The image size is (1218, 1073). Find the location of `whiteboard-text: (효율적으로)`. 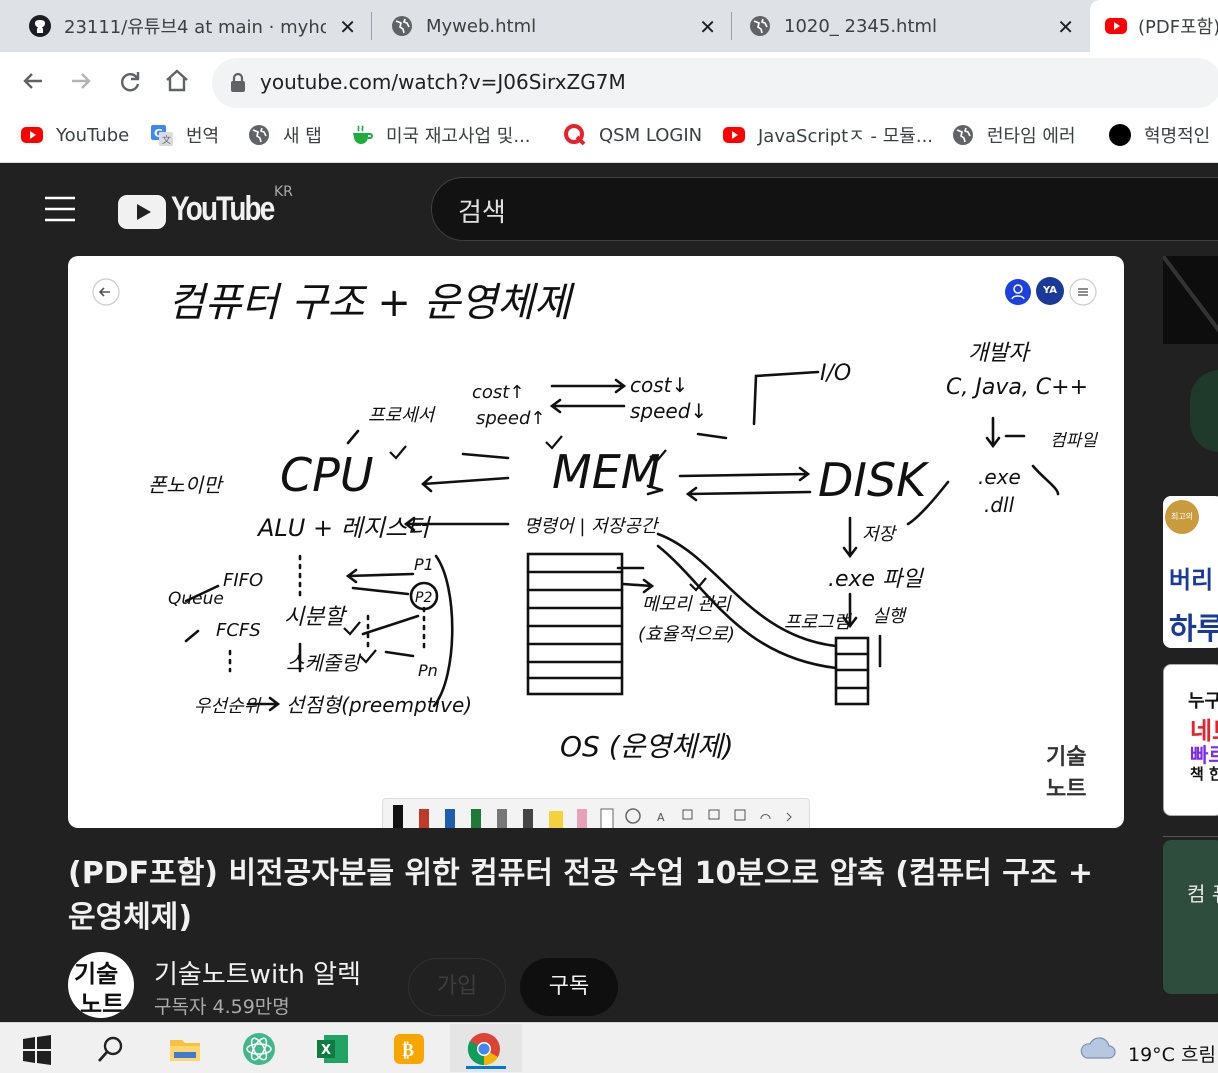

whiteboard-text: (효율적으로) is located at coordinates (686, 634).